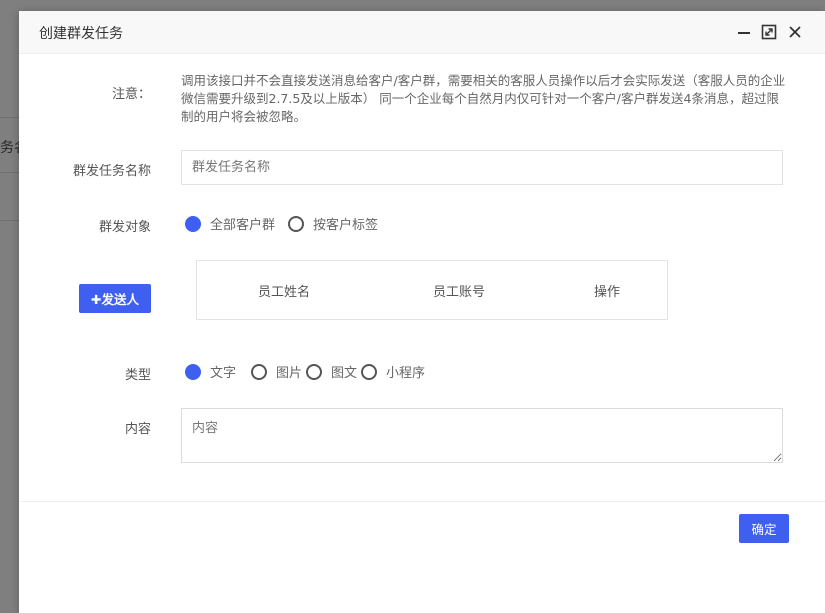 Image resolution: width=825 pixels, height=613 pixels. Describe the element at coordinates (482, 435) in the screenshot. I see `content-textarea` at that location.